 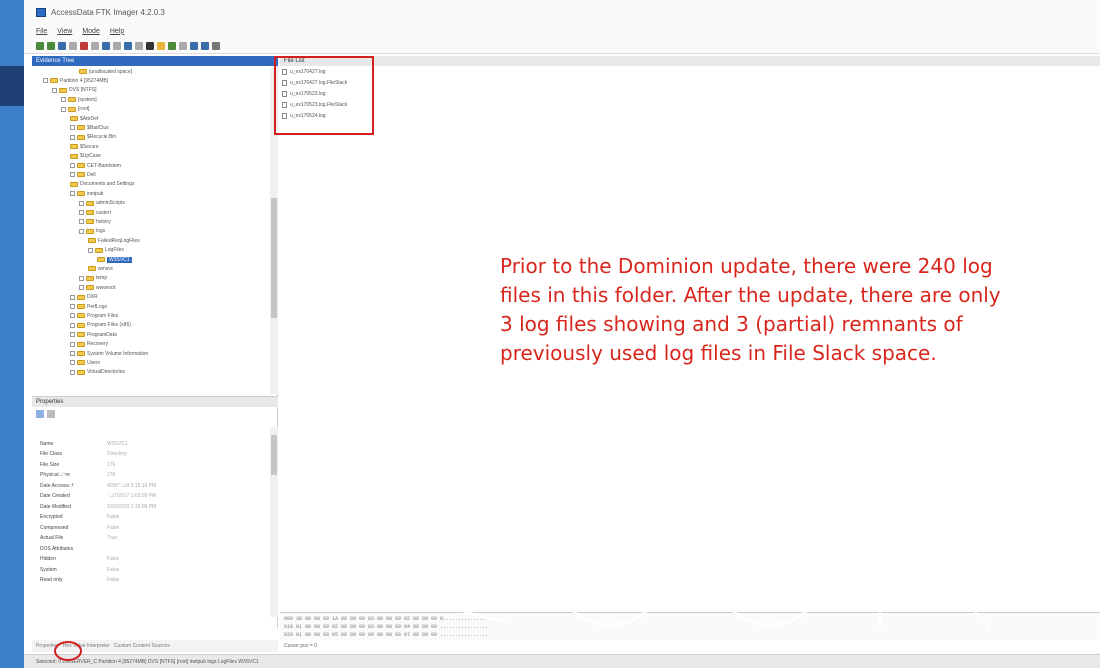 I want to click on property-row: Date Accessed 4/29/2019 3:15:10 PM, so click(x=150, y=485).